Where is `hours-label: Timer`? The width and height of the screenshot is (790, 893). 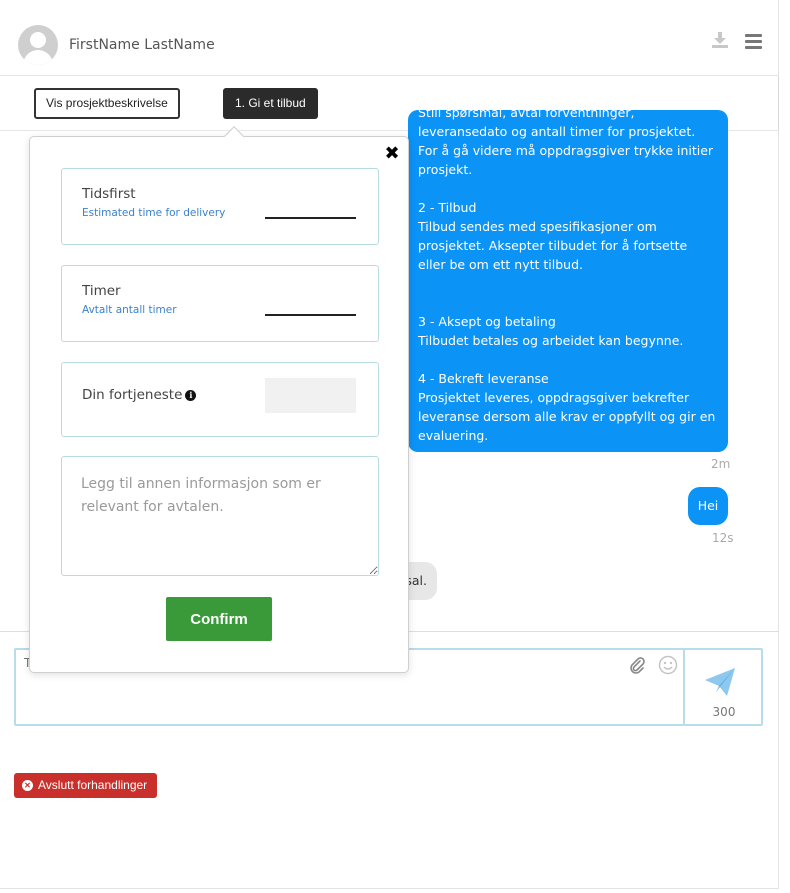
hours-label: Timer is located at coordinates (101, 291).